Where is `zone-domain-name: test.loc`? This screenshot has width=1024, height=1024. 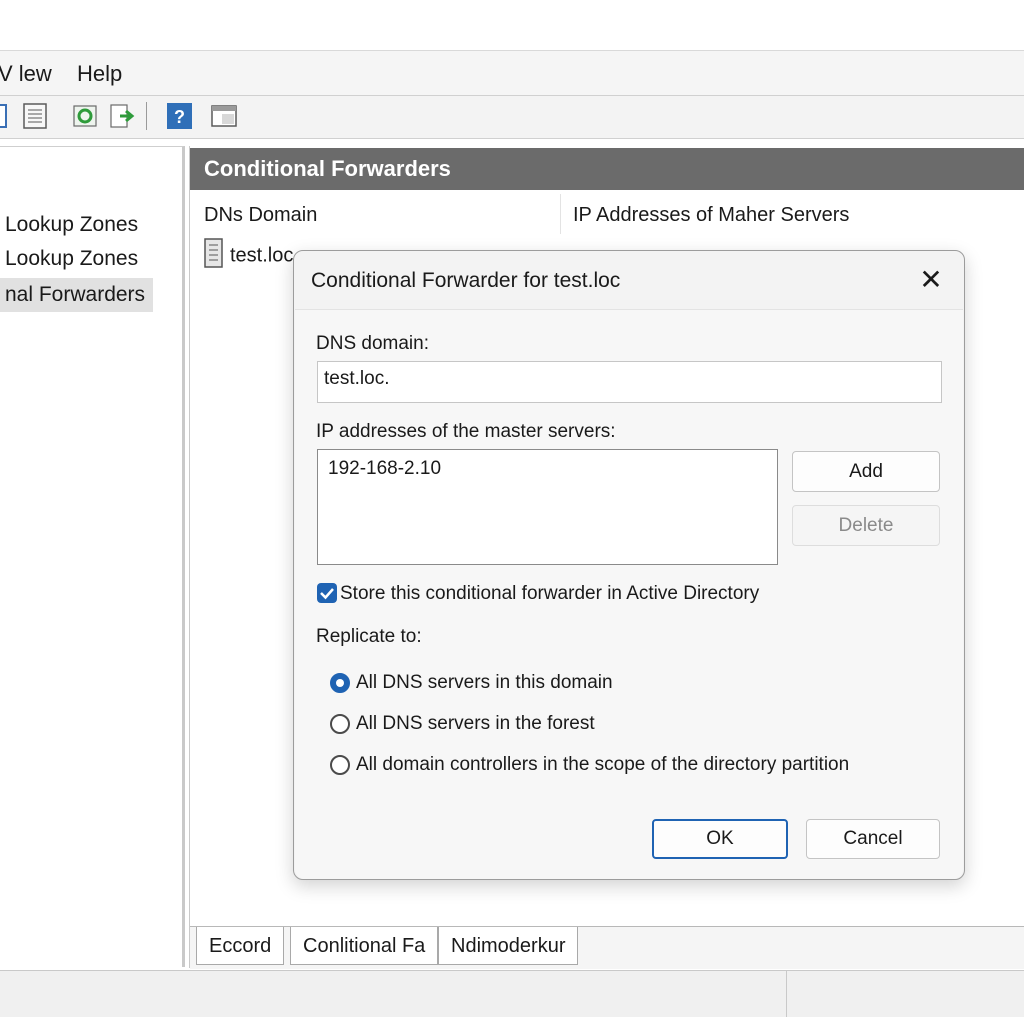
zone-domain-name: test.loc is located at coordinates (262, 255).